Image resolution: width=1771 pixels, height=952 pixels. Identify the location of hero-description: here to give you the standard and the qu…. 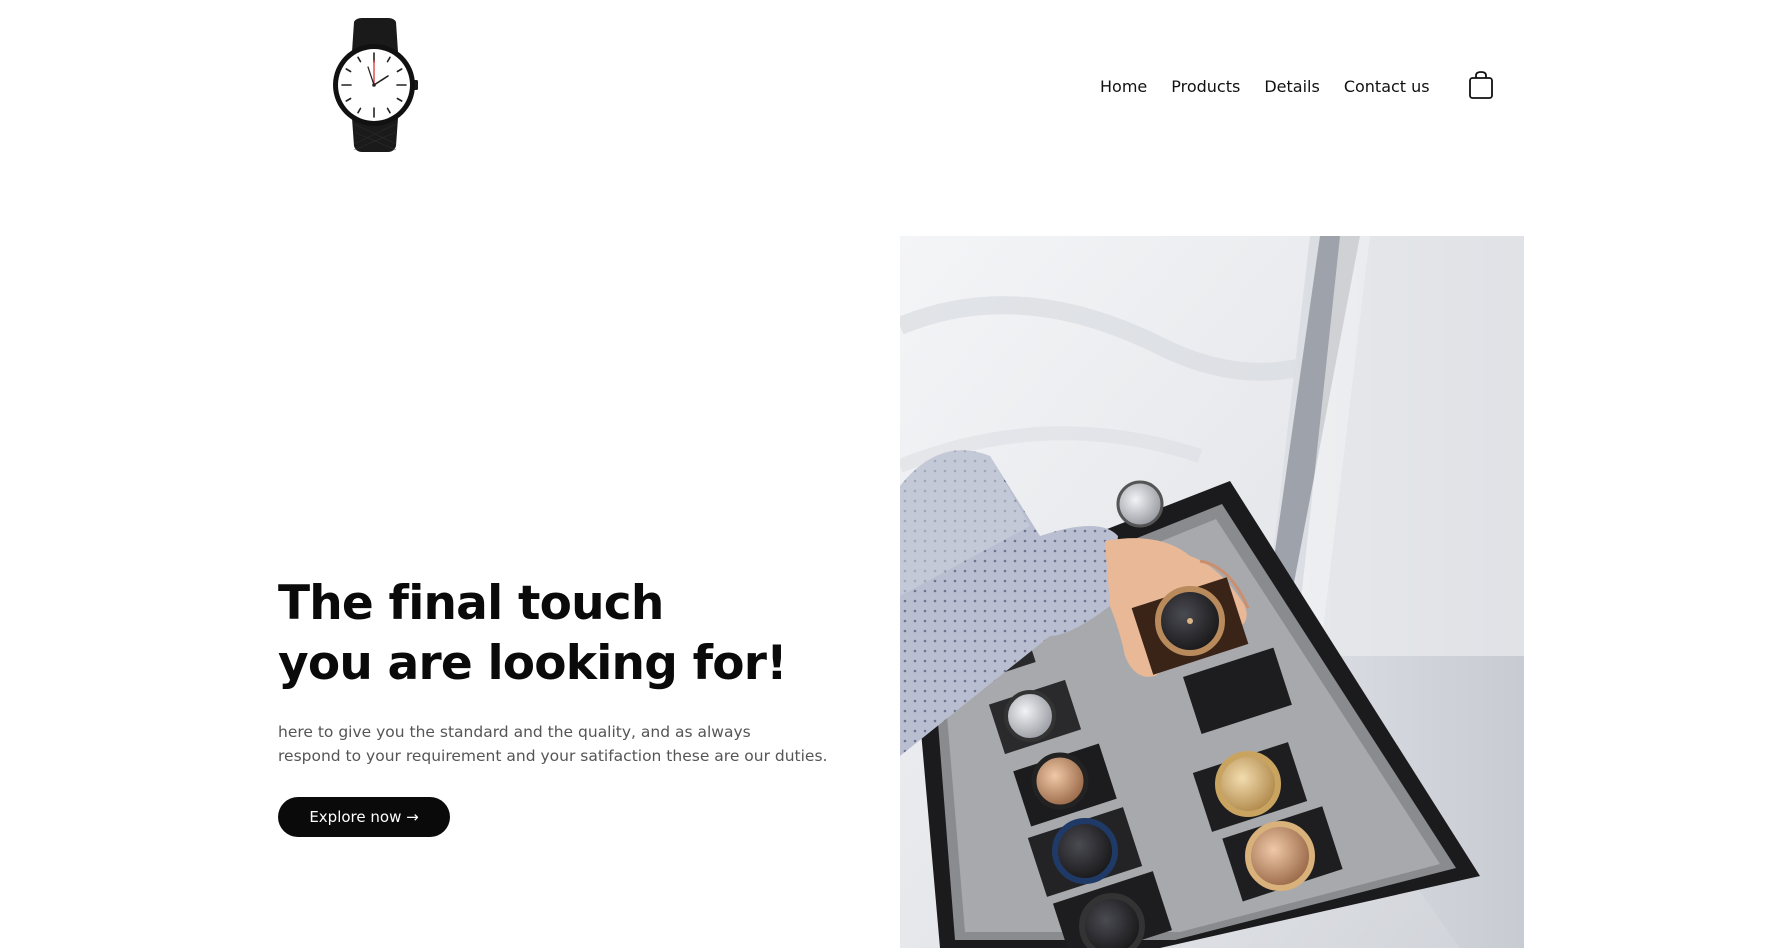
(578, 744).